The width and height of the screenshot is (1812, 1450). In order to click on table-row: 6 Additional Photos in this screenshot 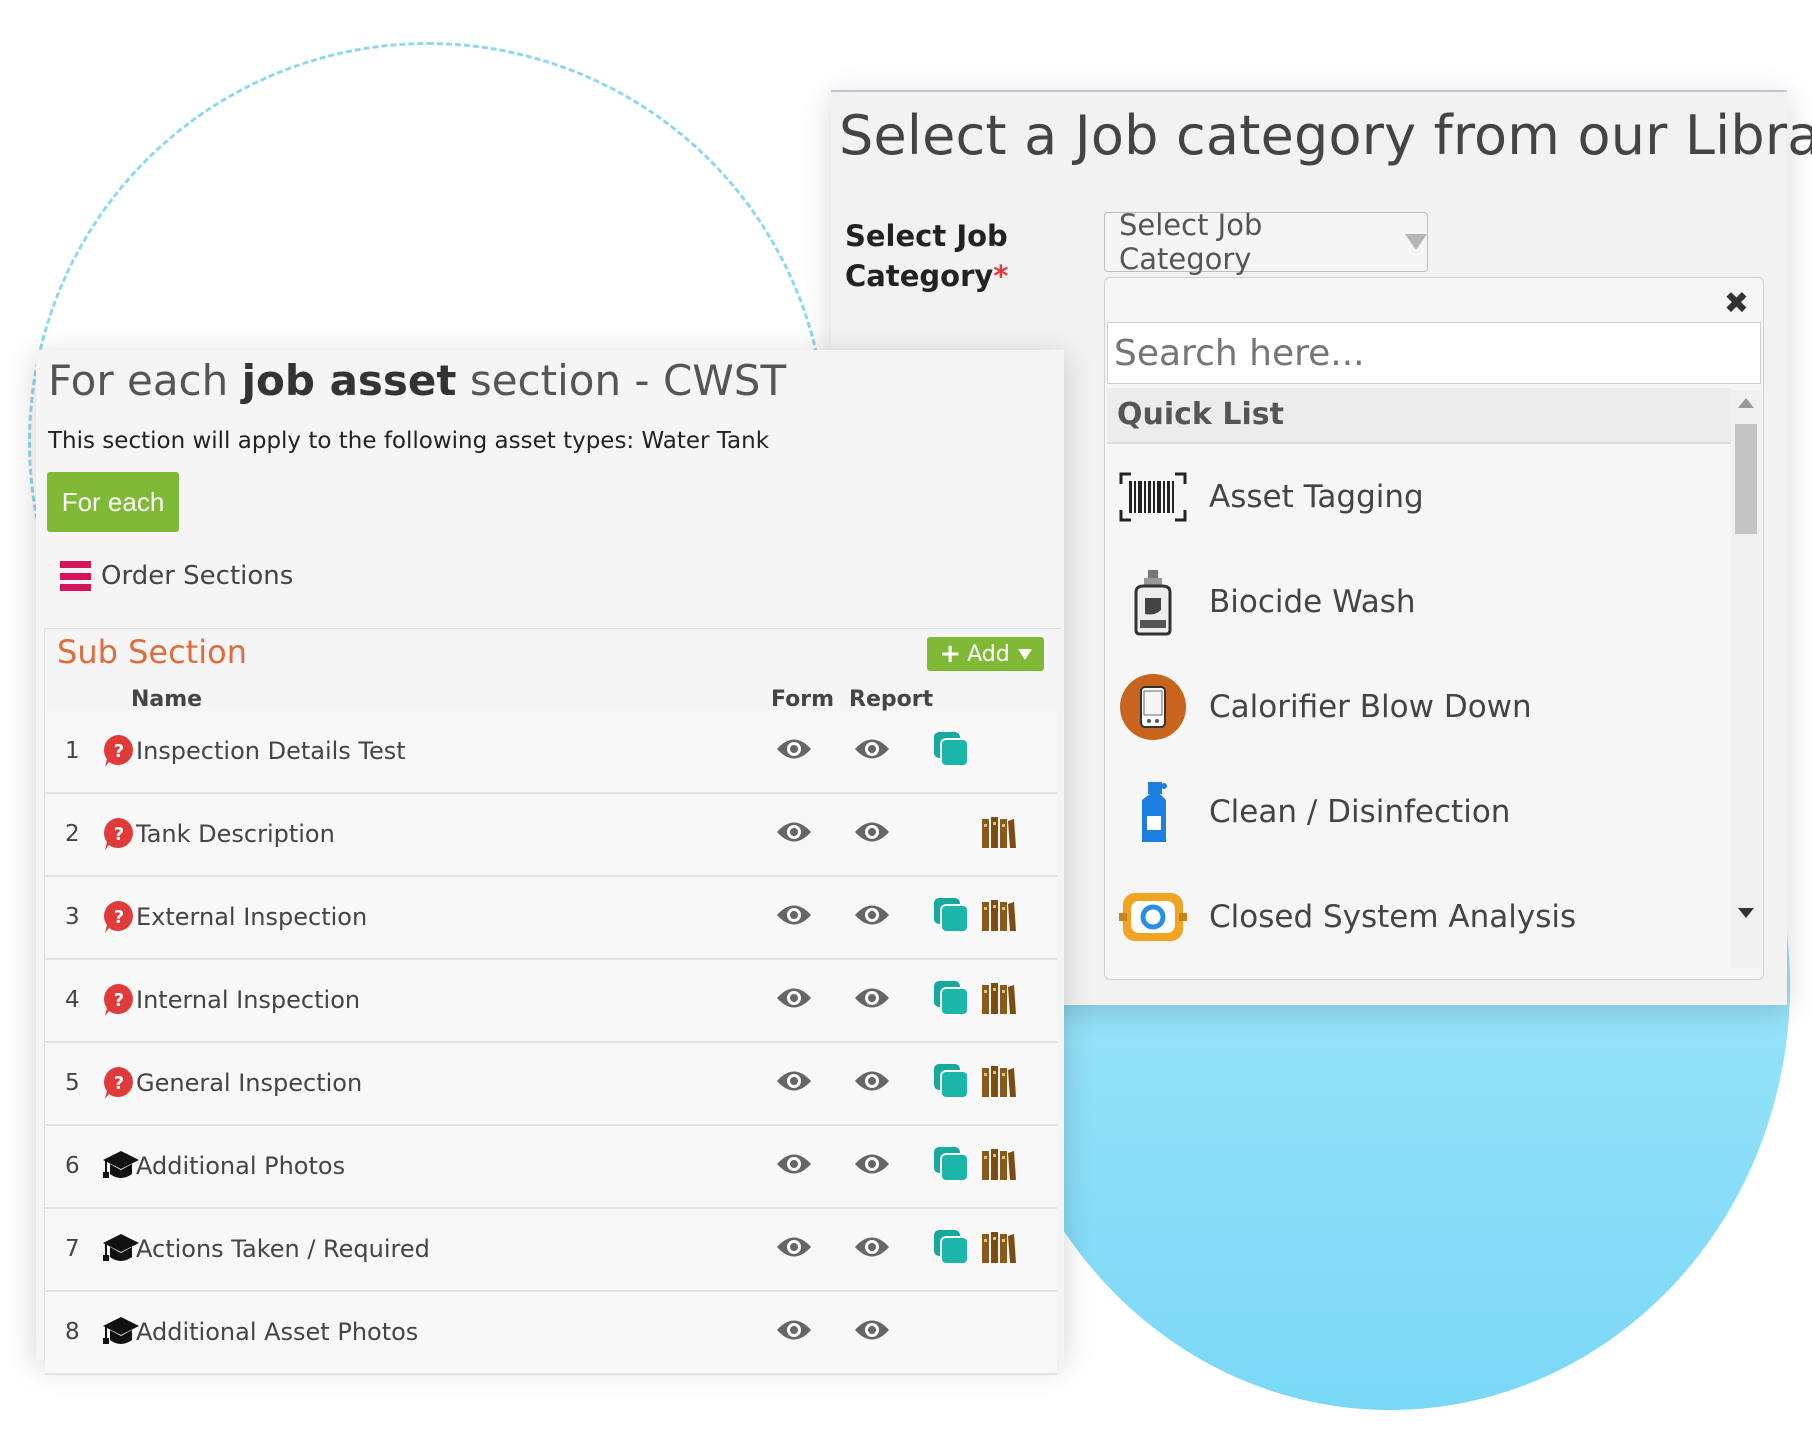, I will do `click(551, 1167)`.